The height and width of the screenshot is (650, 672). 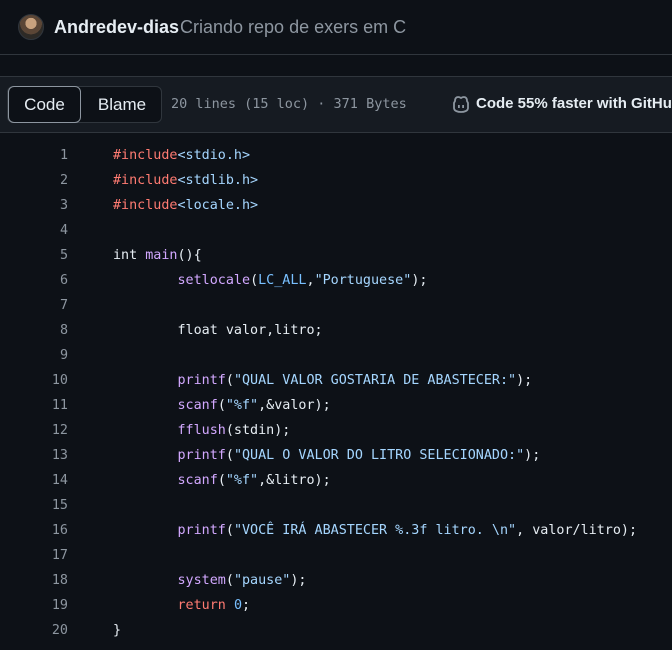 I want to click on line-number: 3, so click(x=34, y=205).